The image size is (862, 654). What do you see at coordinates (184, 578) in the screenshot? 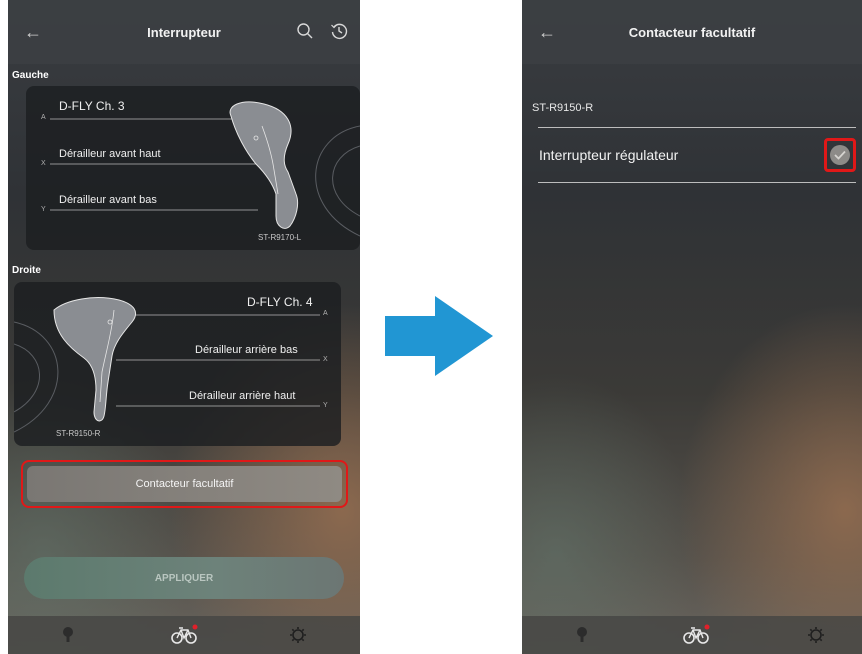
I see `apply-button: APPLIQUER` at bounding box center [184, 578].